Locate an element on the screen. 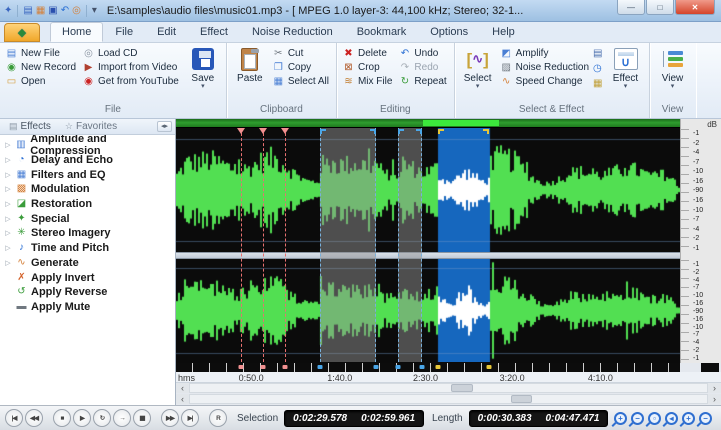 The image size is (721, 430). repeat-button: ↻ Repeat is located at coordinates (422, 81).